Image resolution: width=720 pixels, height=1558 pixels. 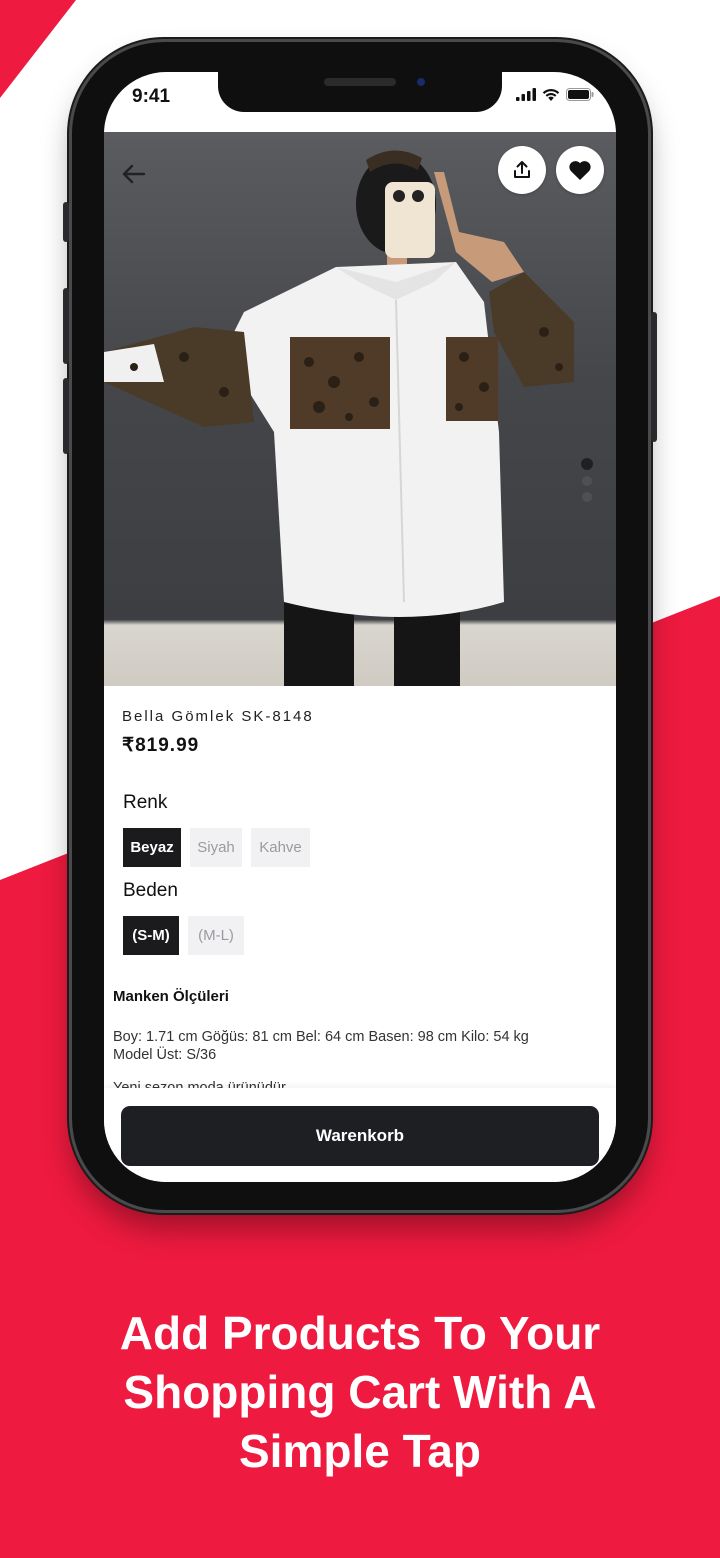 I want to click on color-option-kahve: Kahve, so click(x=280, y=847).